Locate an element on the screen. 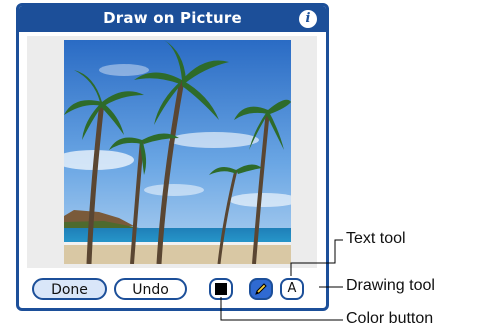 This screenshot has height=331, width=484. drawing-tool-callout: Drawing tool is located at coordinates (390, 285).